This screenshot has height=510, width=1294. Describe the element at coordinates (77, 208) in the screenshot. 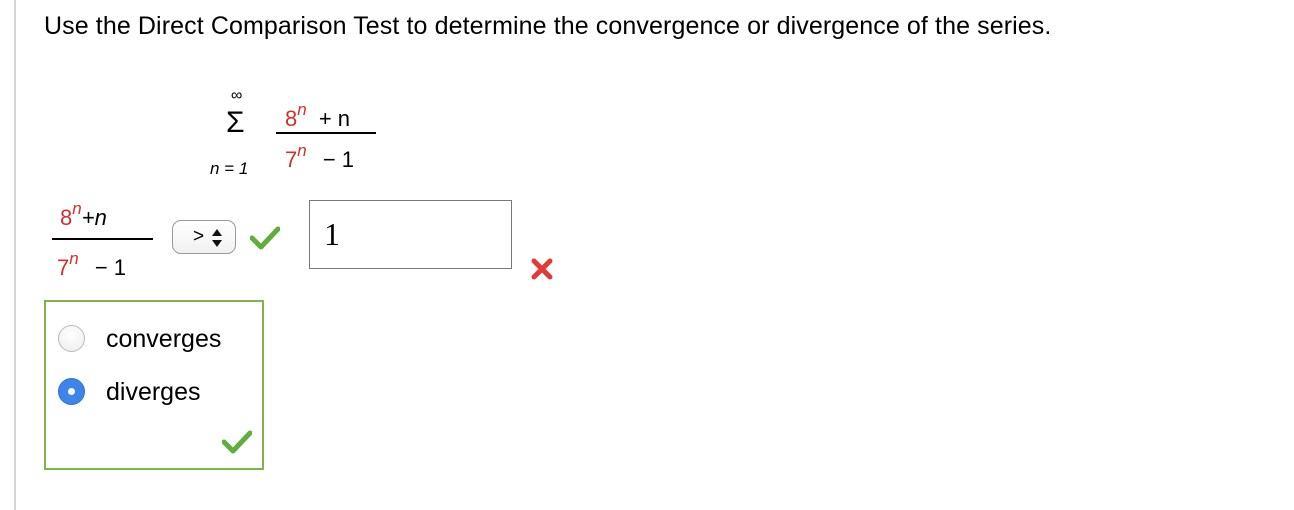

I see `comparison-numerator-exponent: n` at that location.